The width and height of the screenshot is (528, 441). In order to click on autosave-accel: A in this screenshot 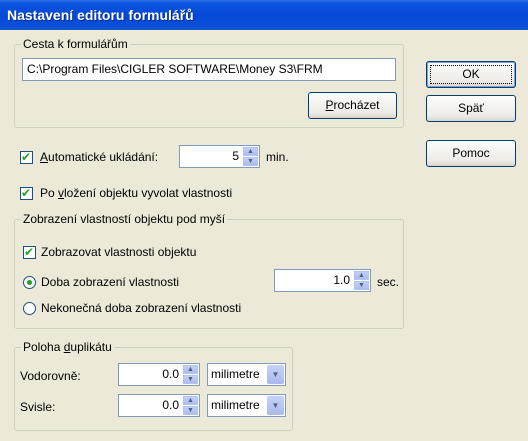, I will do `click(44, 157)`.